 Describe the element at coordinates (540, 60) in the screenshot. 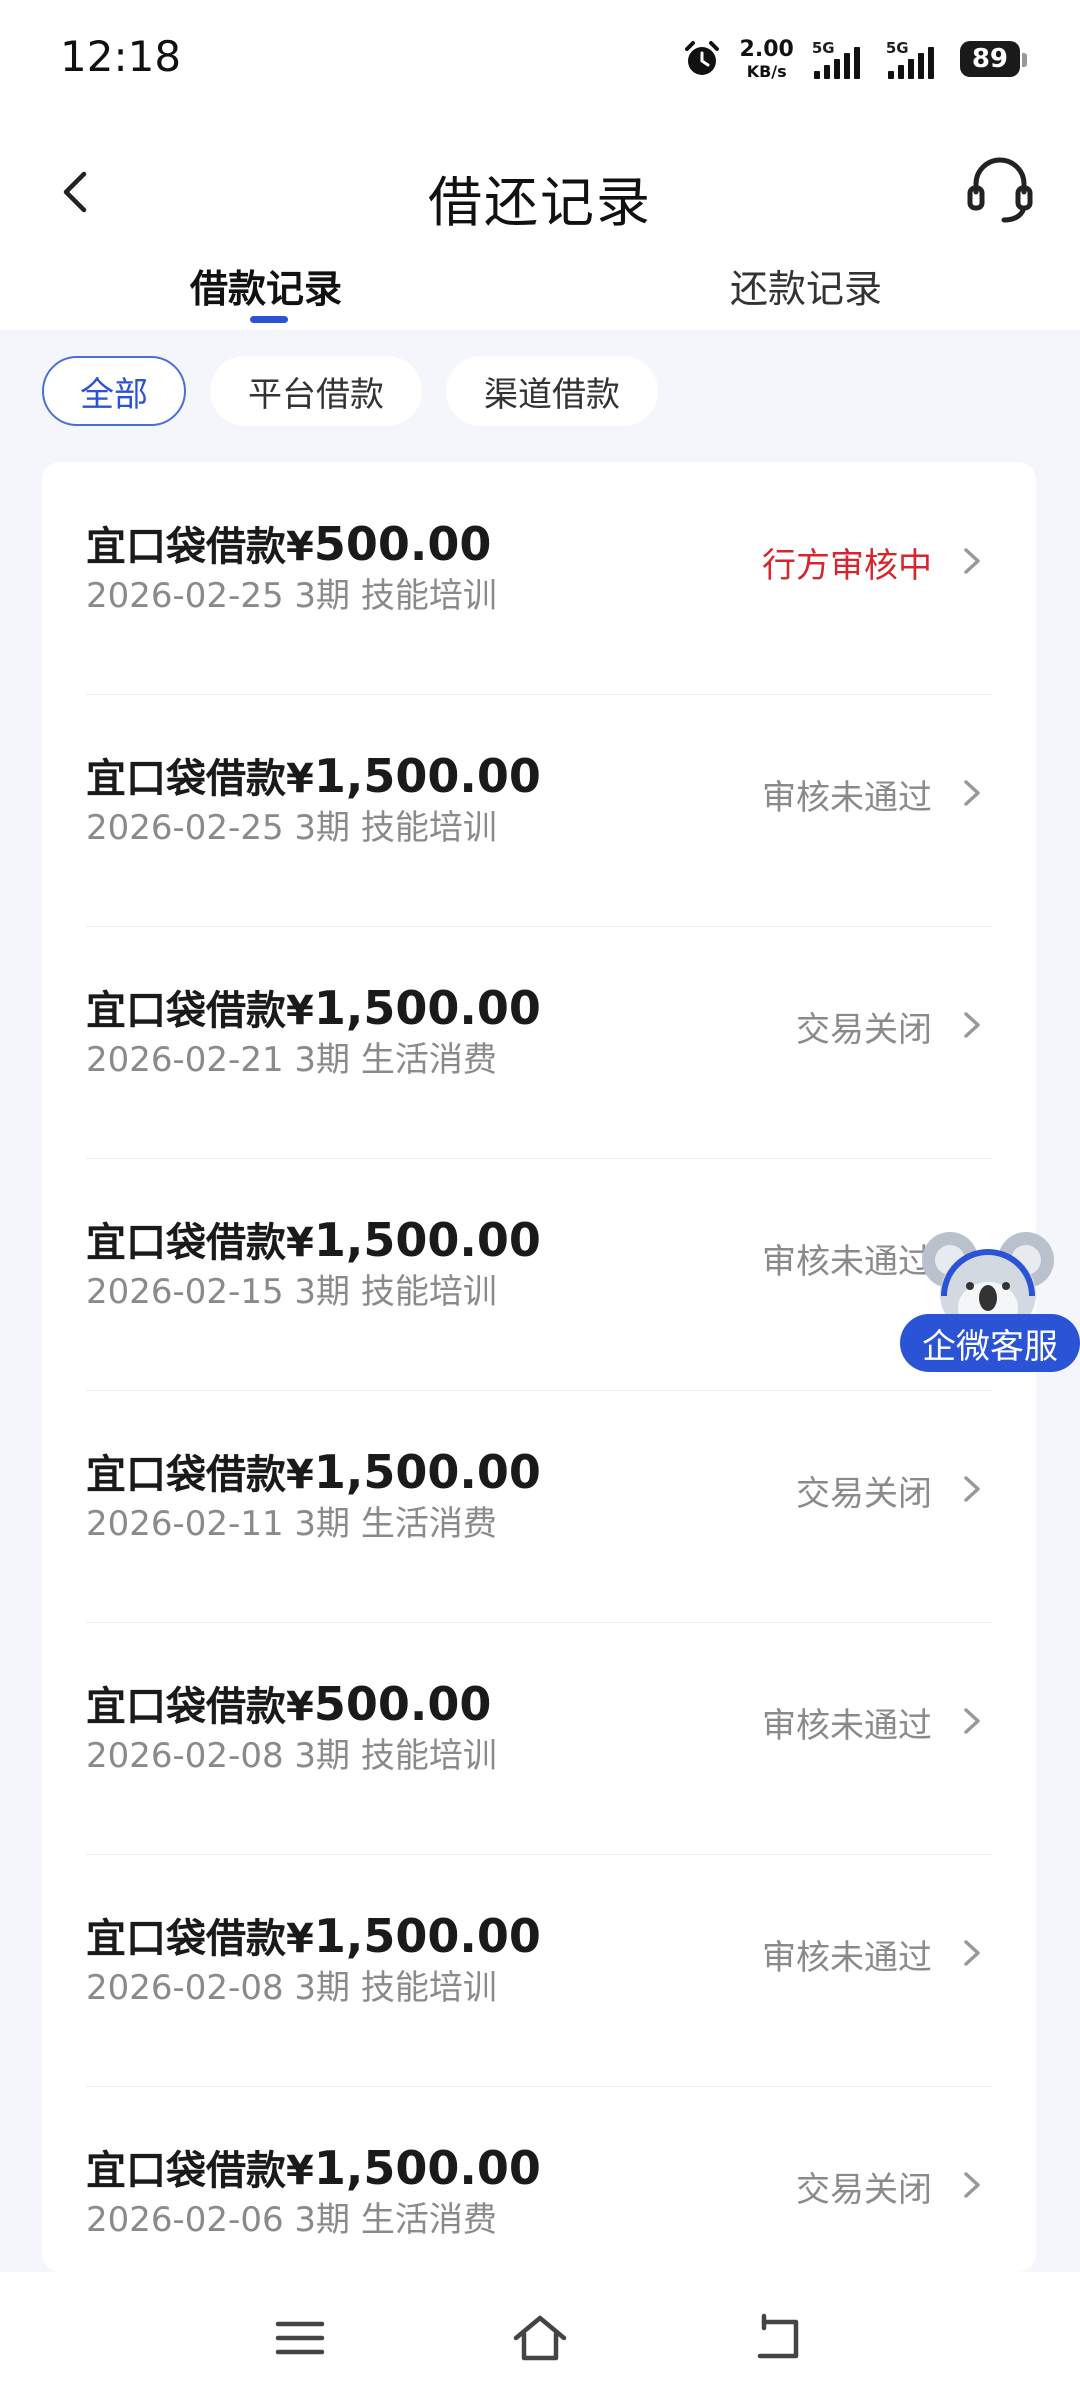

I see `status-bar: 12:18 2.00 KB/s 5G 5G 89` at that location.